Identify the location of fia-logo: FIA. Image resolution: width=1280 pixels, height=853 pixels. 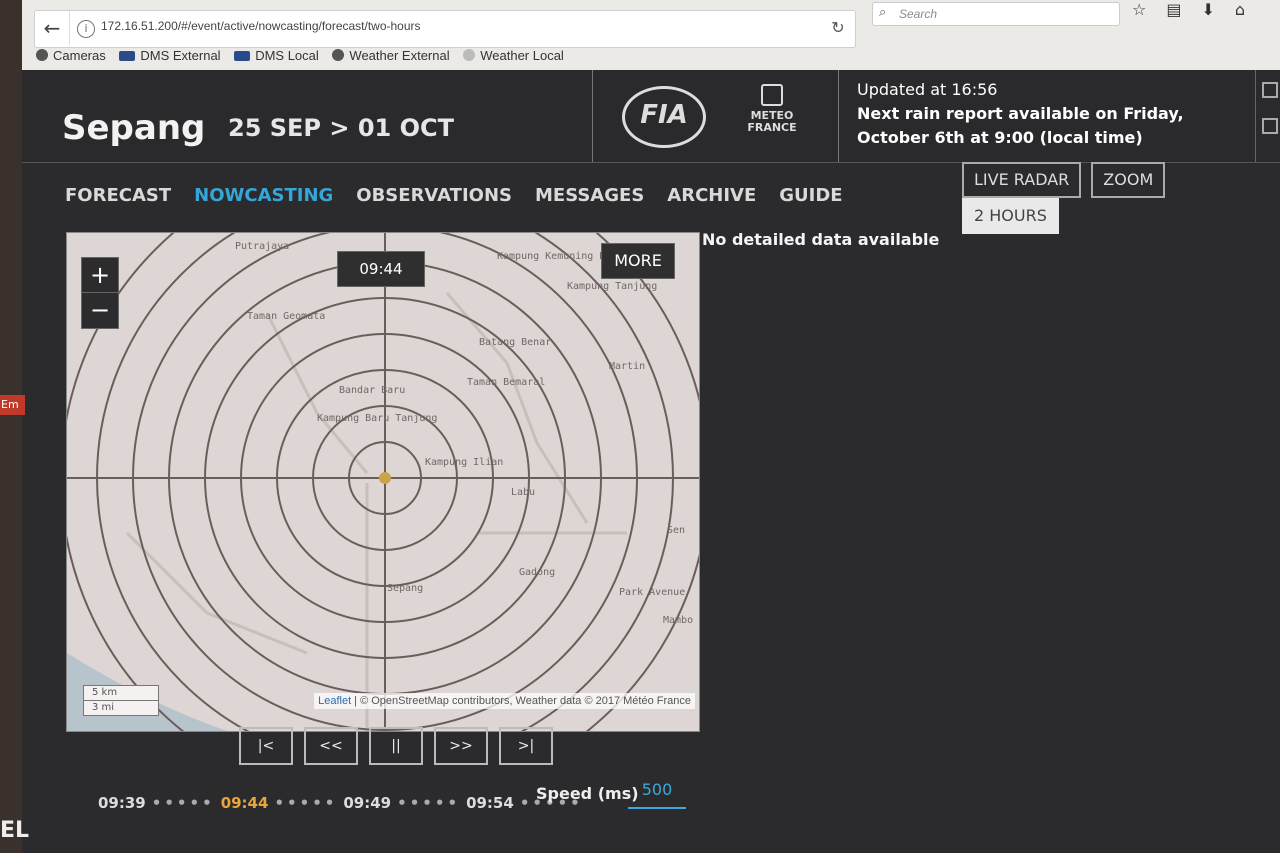
(664, 117).